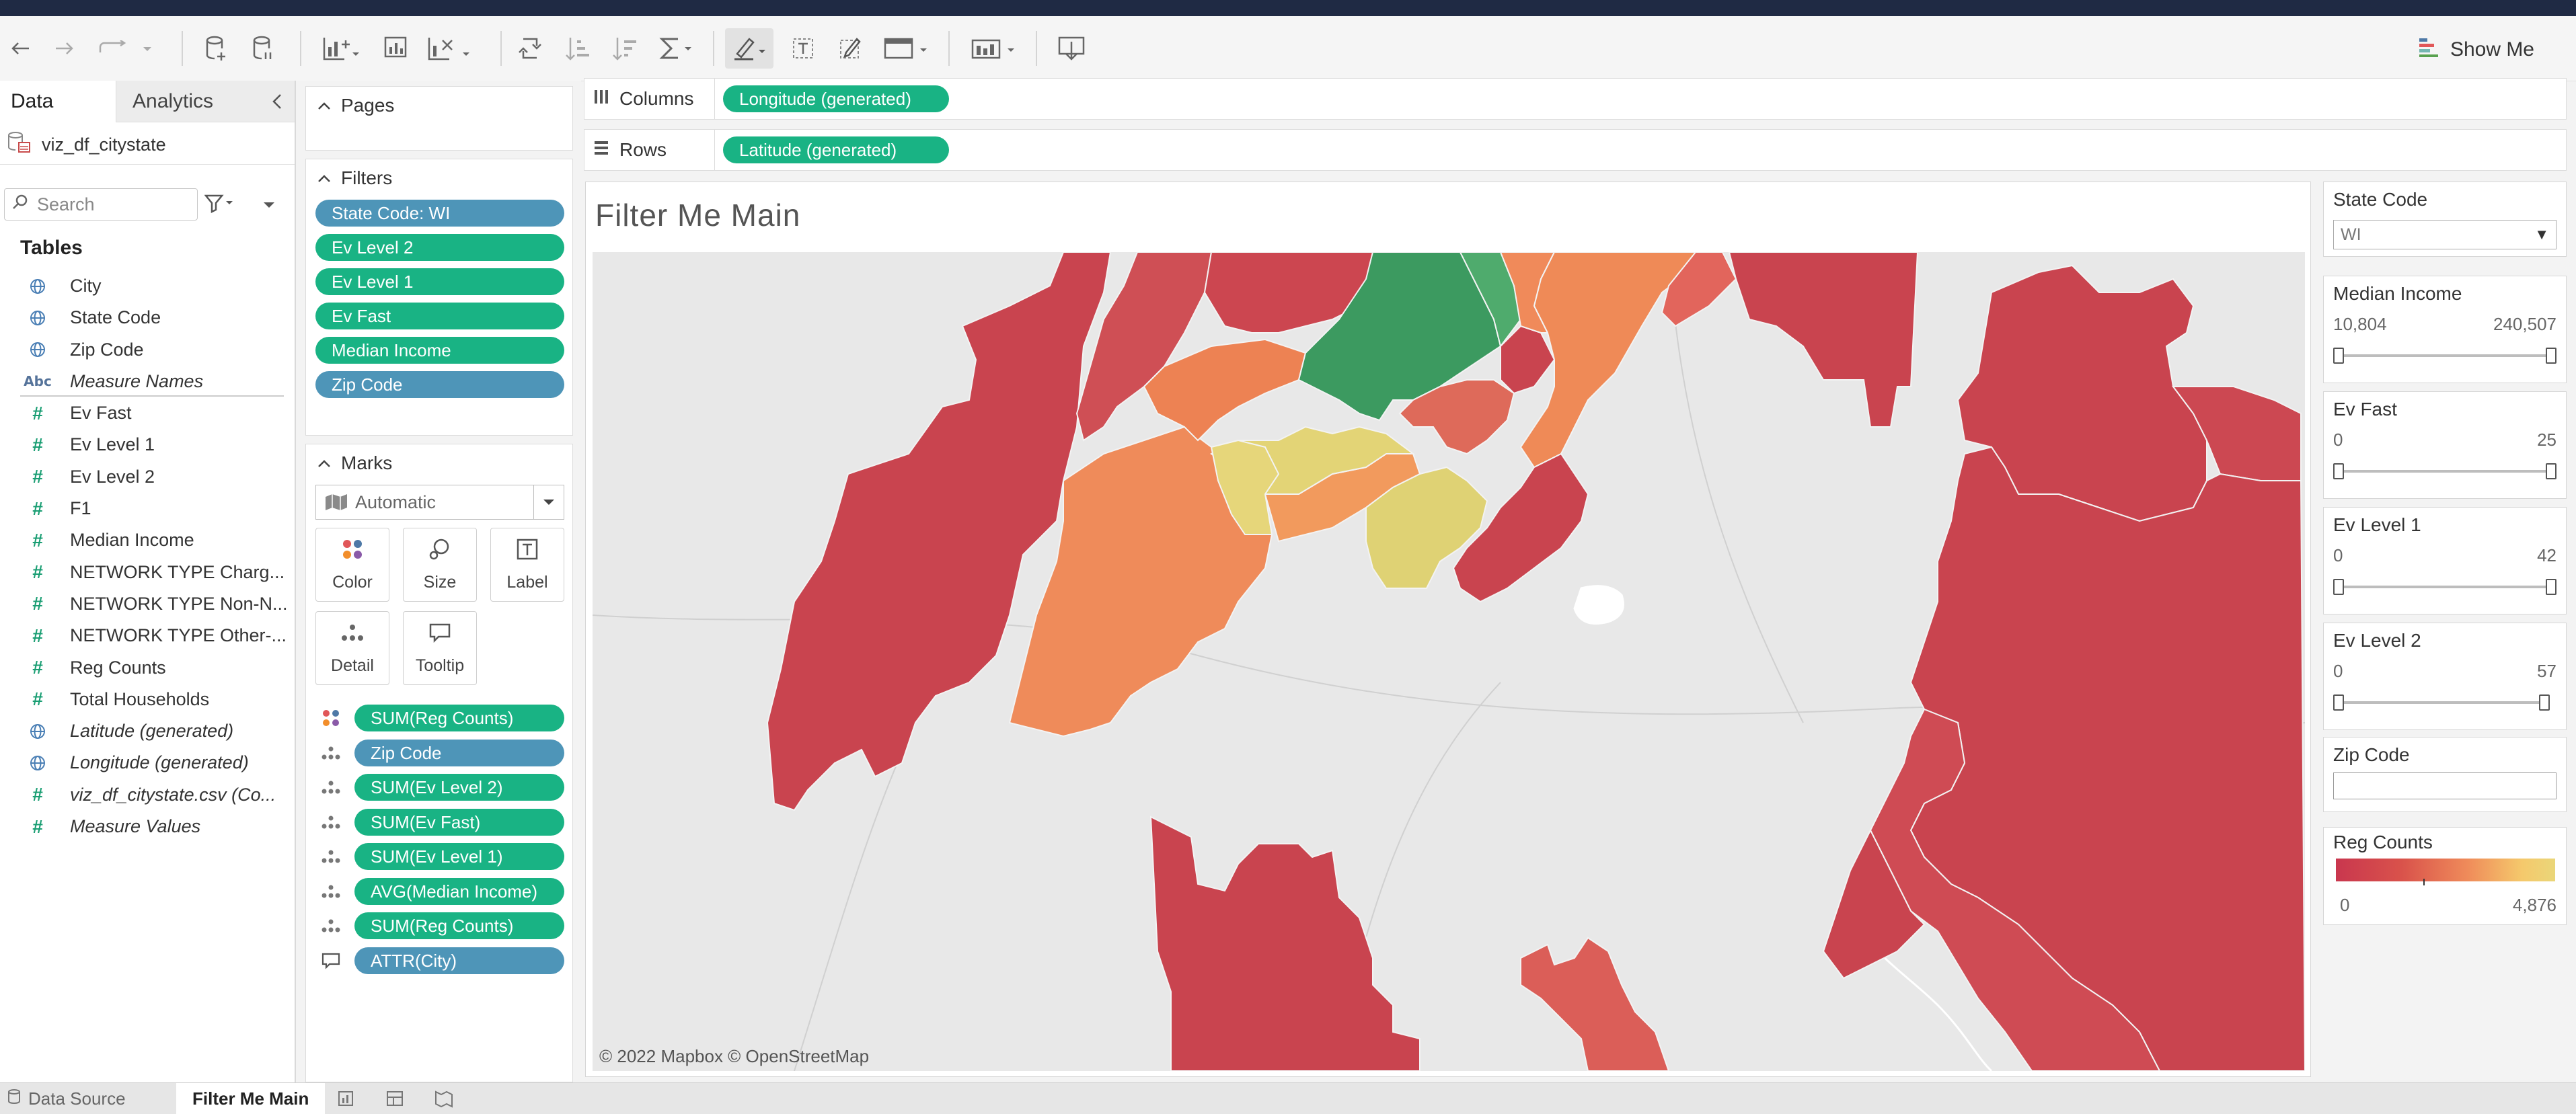 The image size is (2576, 1114). I want to click on columns-pill-longitude: Longitude (generated), so click(836, 99).